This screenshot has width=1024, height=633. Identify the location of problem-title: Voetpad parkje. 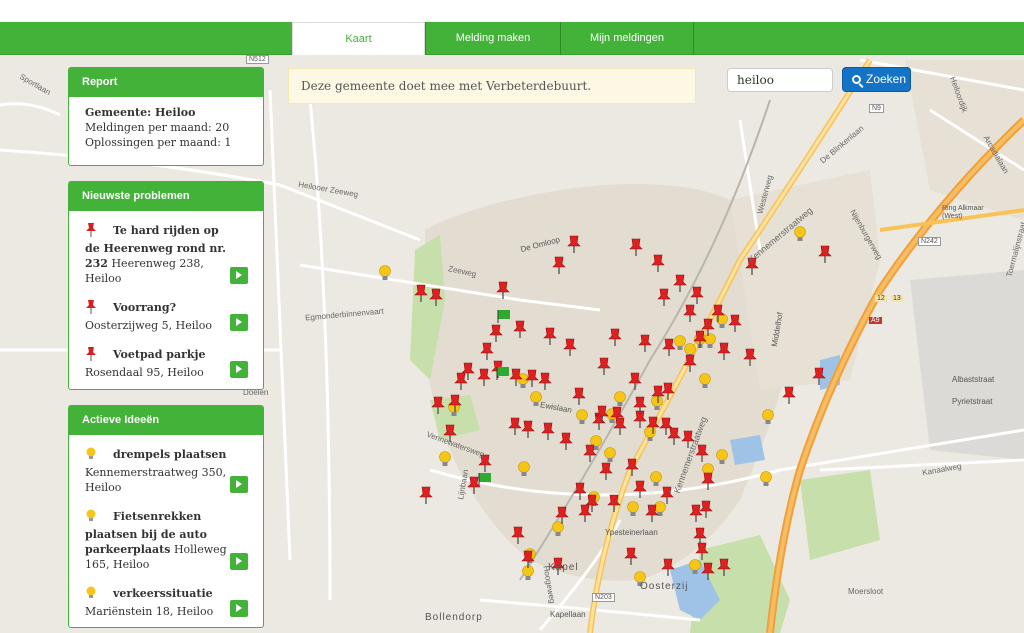
(159, 354).